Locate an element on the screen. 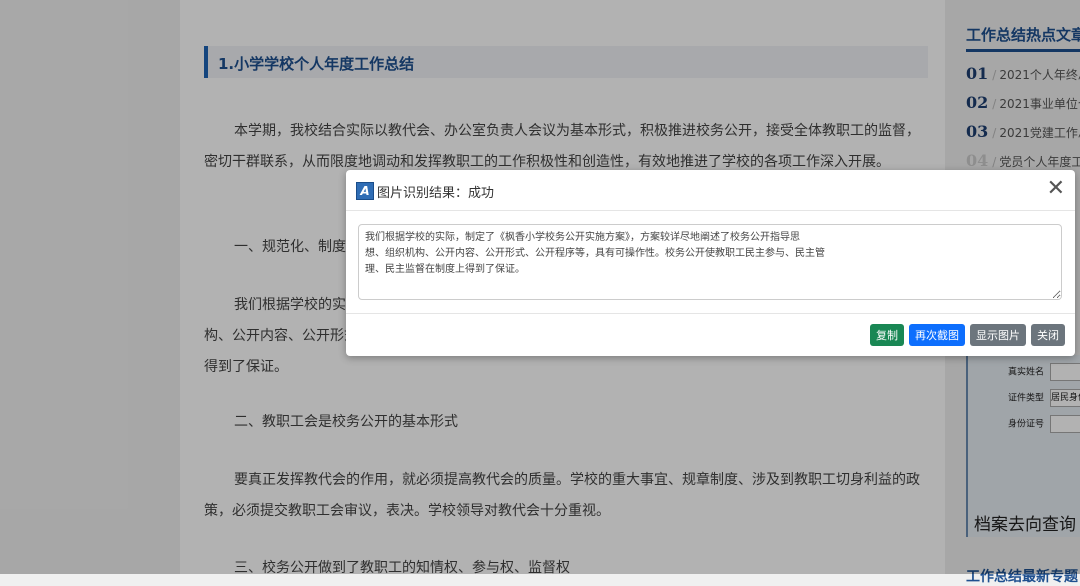 This screenshot has height=586, width=1080. copy-button: 复制 is located at coordinates (887, 335).